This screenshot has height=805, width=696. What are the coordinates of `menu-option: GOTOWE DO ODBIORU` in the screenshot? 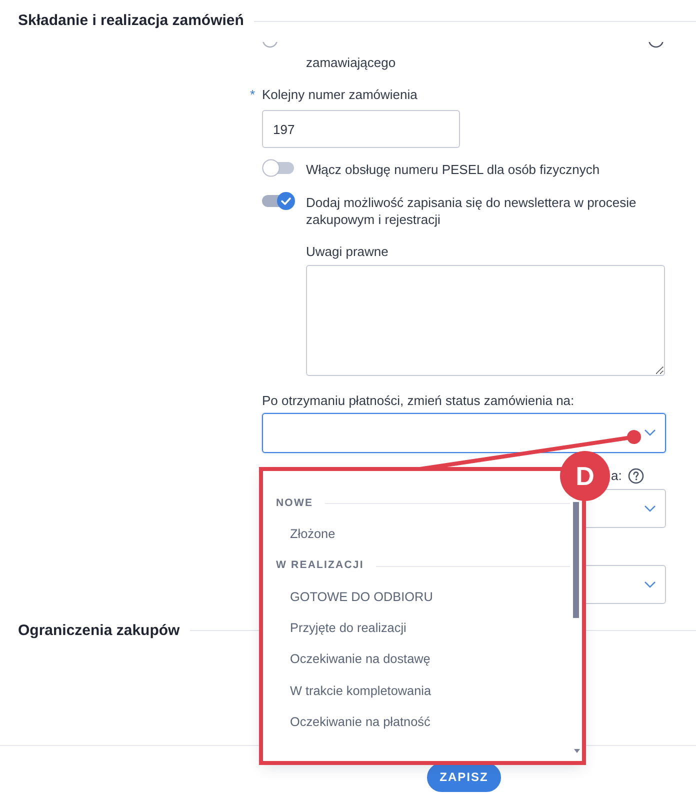 It's located at (416, 598).